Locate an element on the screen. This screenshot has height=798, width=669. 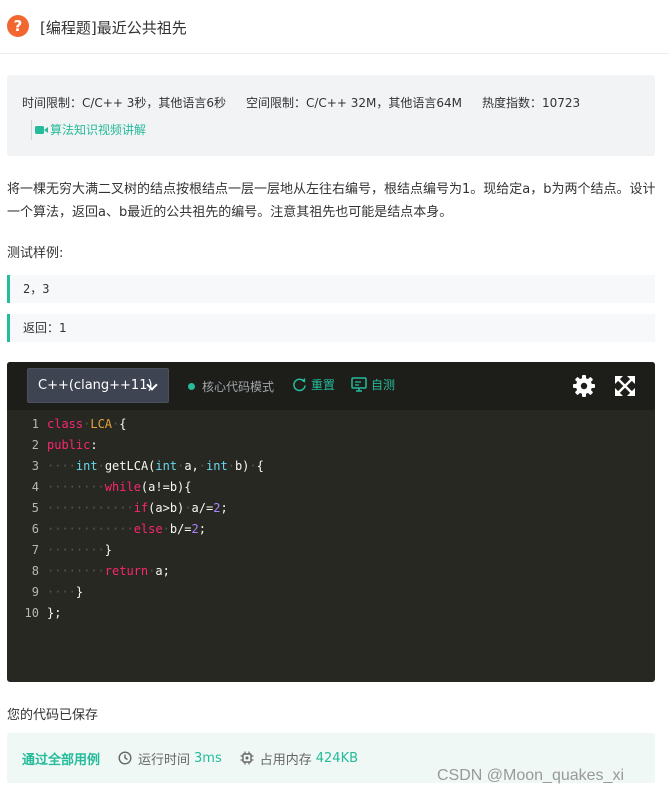
code-line: 6 ············else·b/=2; is located at coordinates (331, 529).